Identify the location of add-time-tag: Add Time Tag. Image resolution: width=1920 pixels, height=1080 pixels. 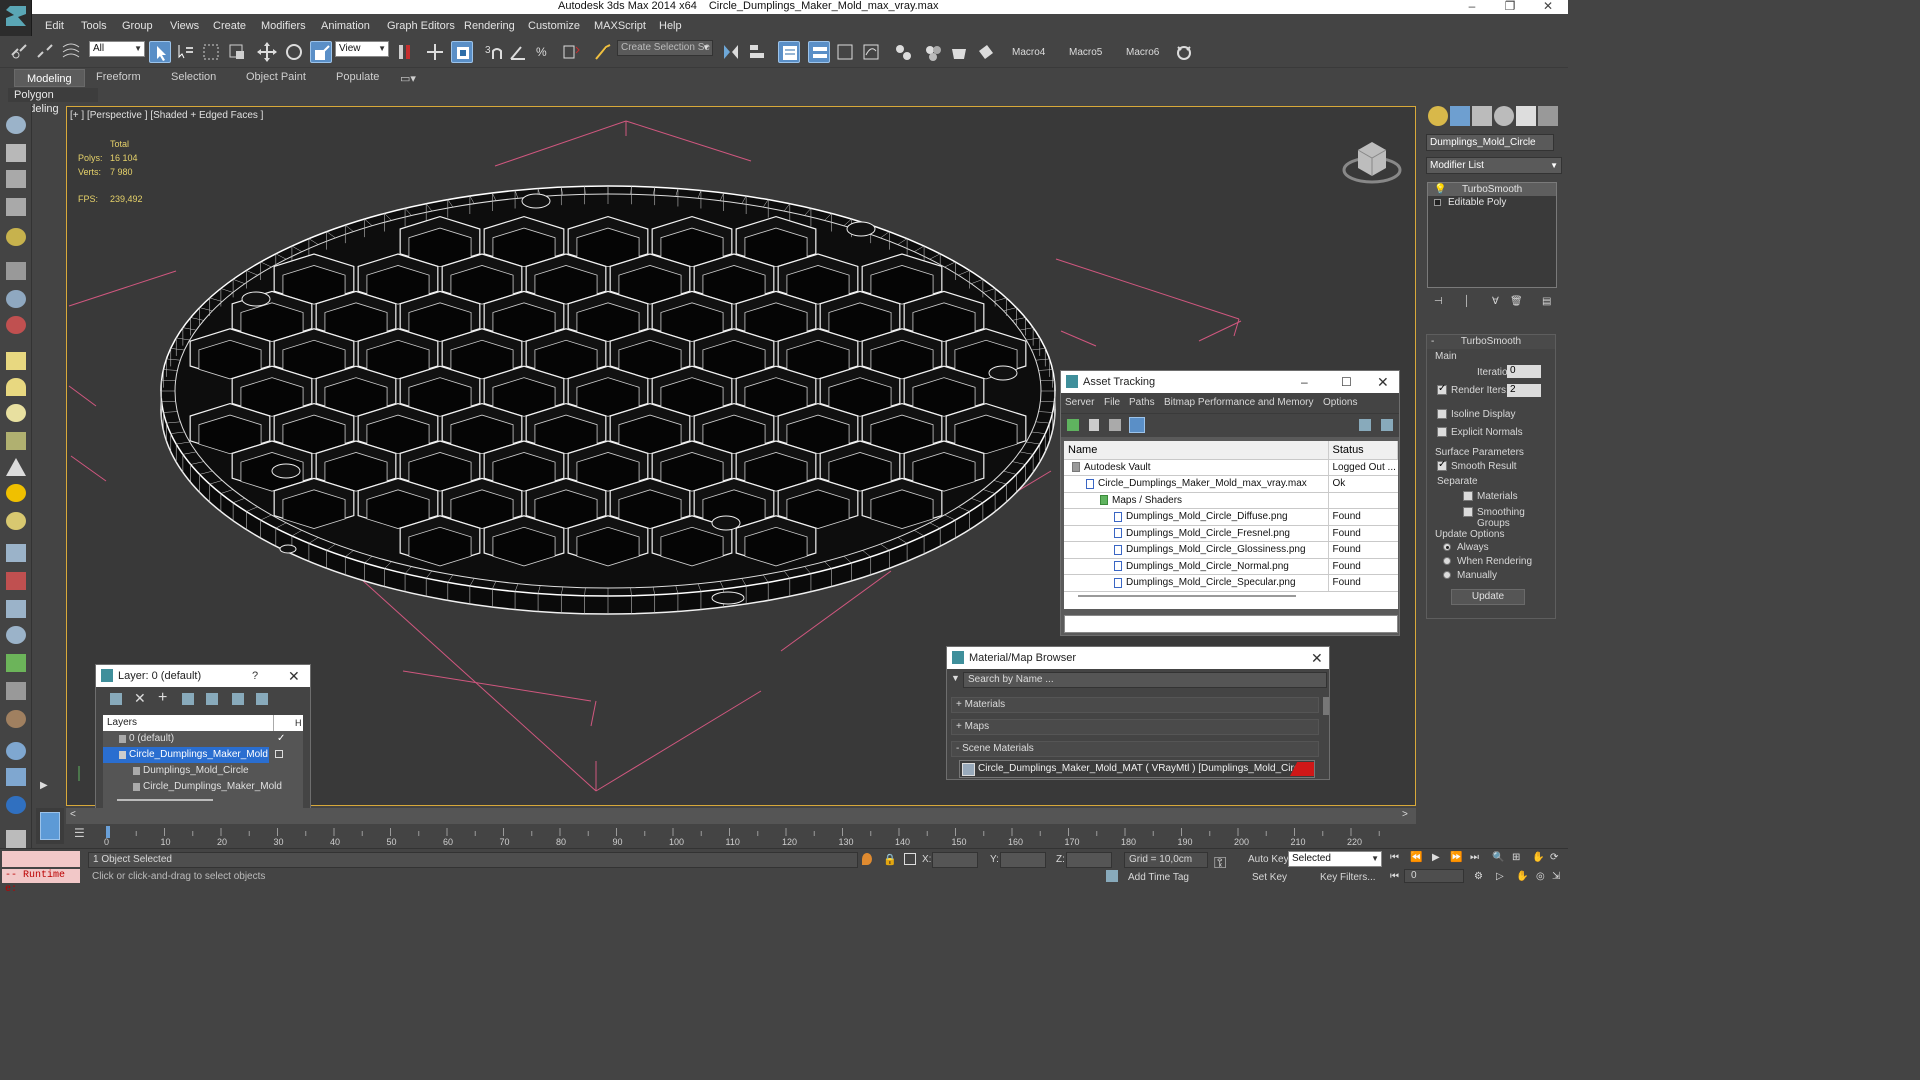
(1158, 877).